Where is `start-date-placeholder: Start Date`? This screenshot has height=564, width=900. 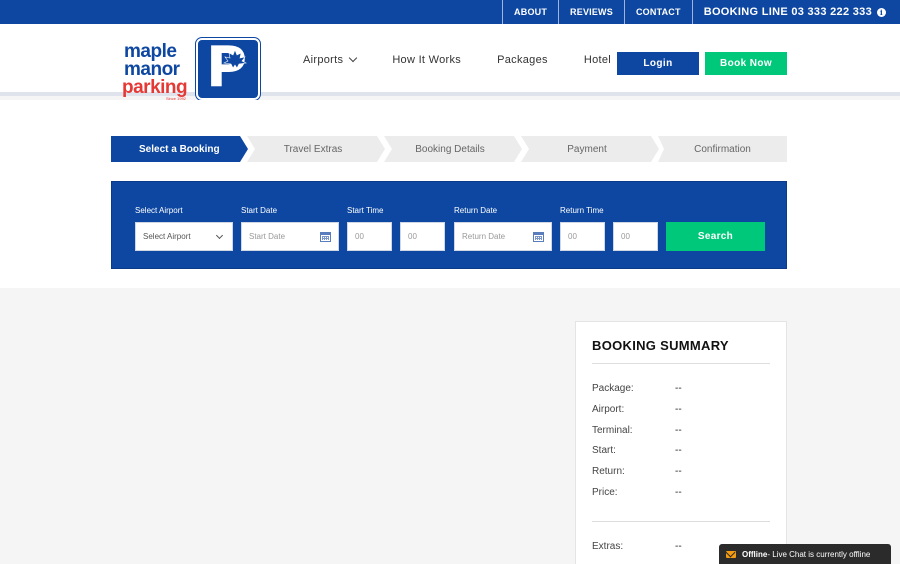 start-date-placeholder: Start Date is located at coordinates (267, 236).